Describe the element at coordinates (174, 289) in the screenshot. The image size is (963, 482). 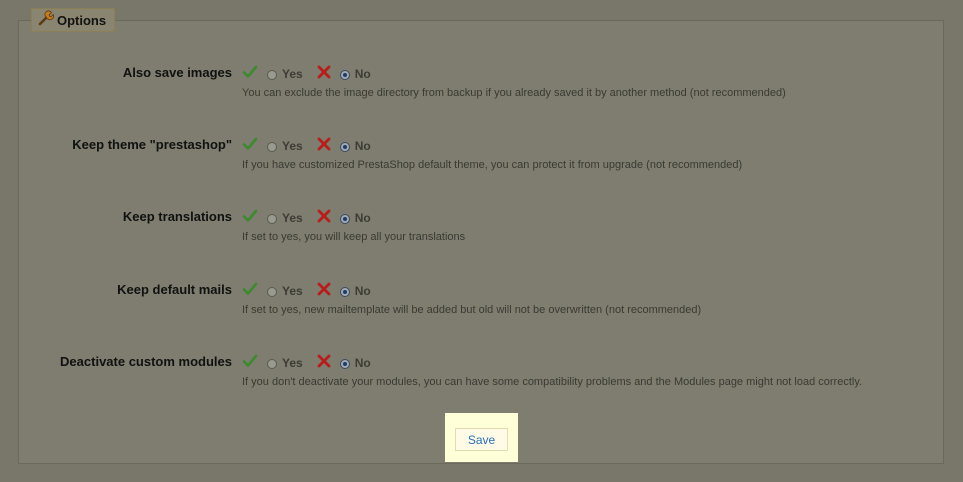
I see `option-label: Keep default mails` at that location.